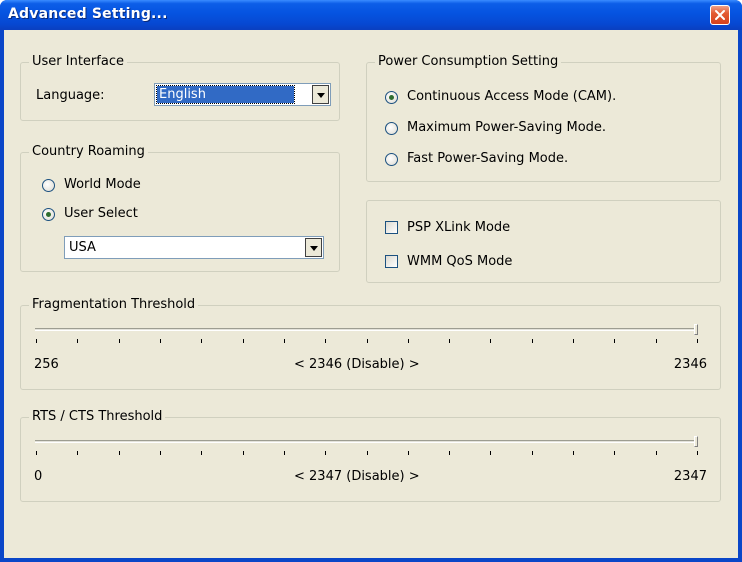 Image resolution: width=742 pixels, height=562 pixels. What do you see at coordinates (101, 213) in the screenshot?
I see `user-select-label: User Select` at bounding box center [101, 213].